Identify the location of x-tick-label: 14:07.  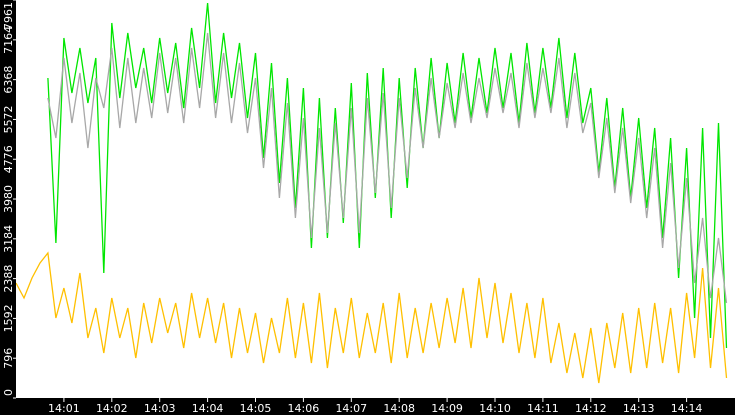
(351, 408).